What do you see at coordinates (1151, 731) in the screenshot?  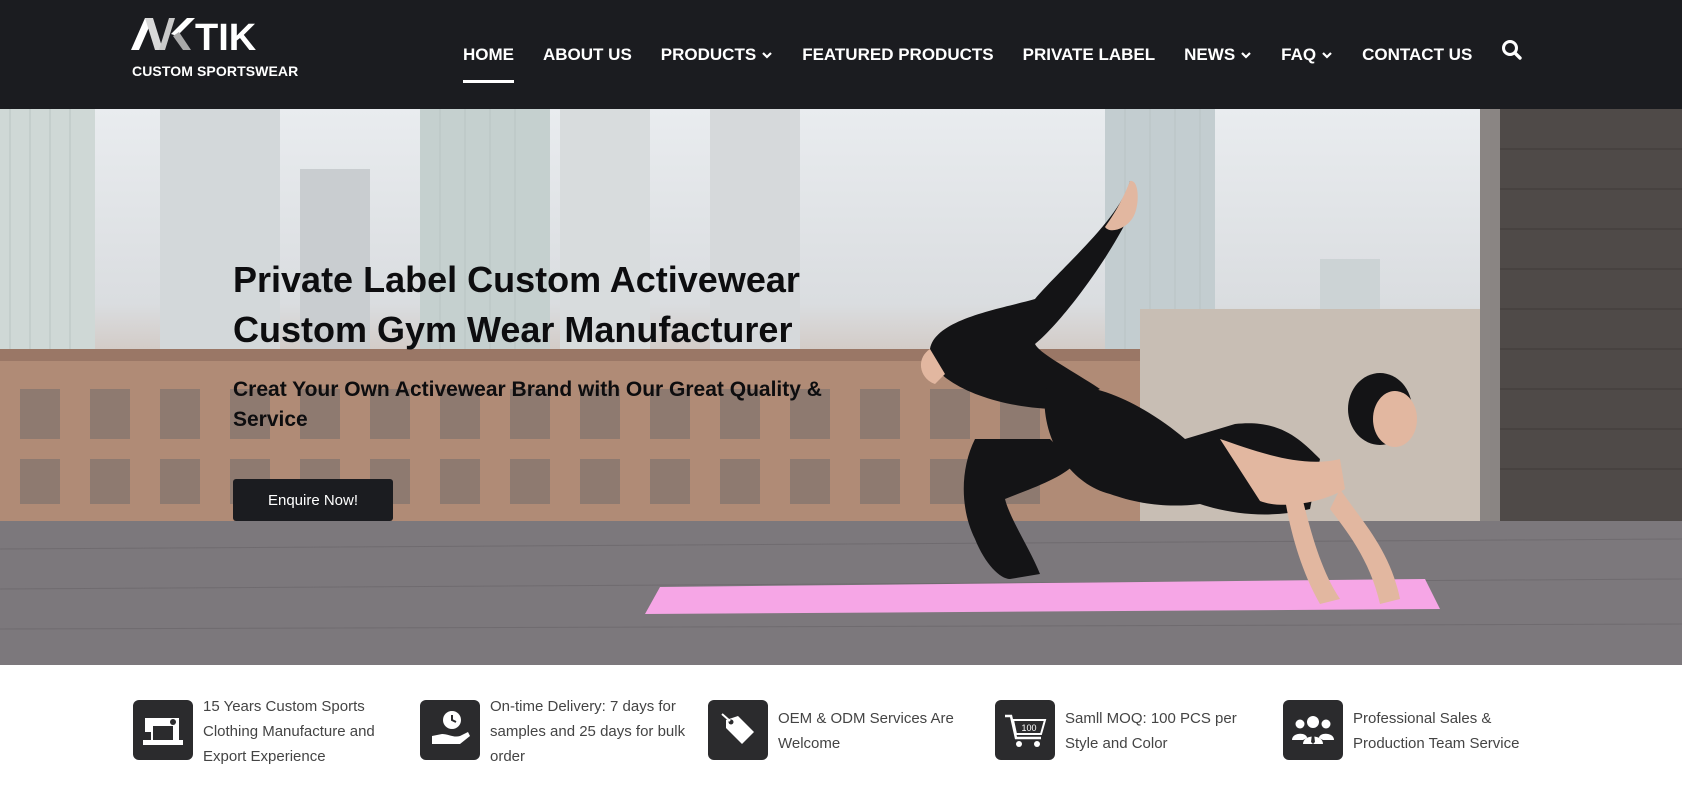 I see `feature-text: Samll MOQ: 100 PCS per Style and Color` at bounding box center [1151, 731].